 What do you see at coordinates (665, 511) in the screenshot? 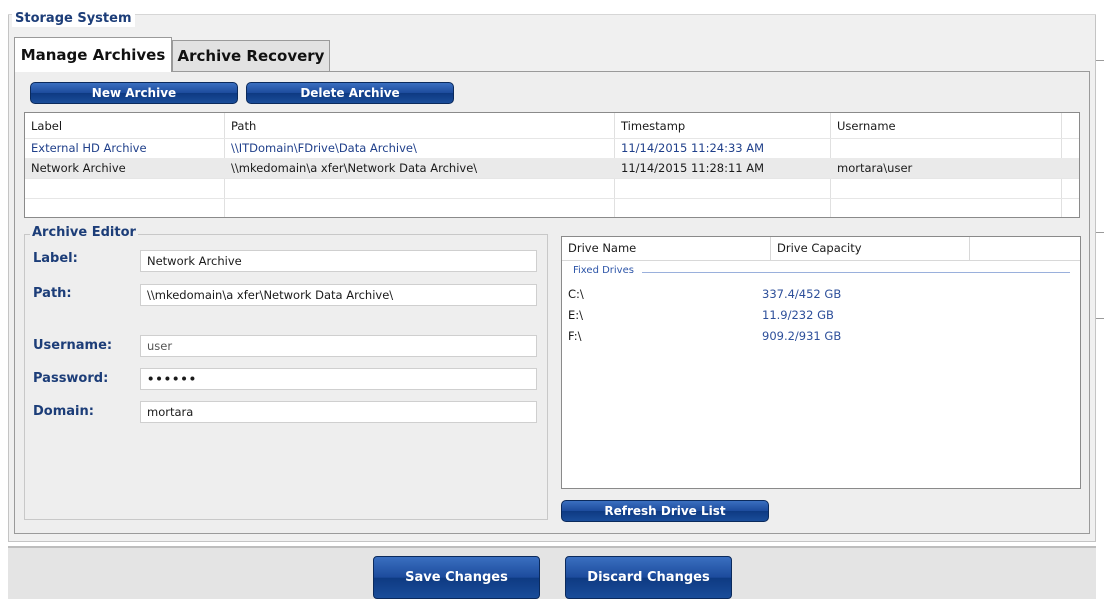
I see `refresh-drive-list-button: Refresh Drive List` at bounding box center [665, 511].